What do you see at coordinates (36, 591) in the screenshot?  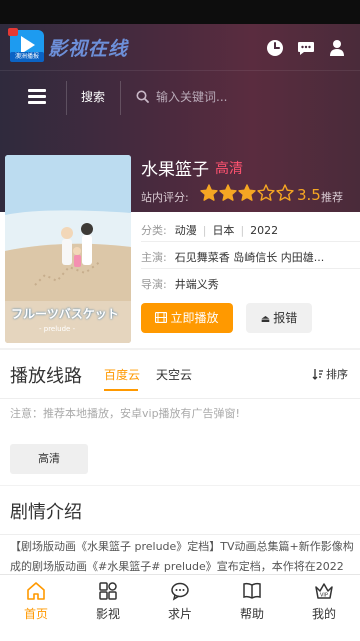 I see `home-icon` at bounding box center [36, 591].